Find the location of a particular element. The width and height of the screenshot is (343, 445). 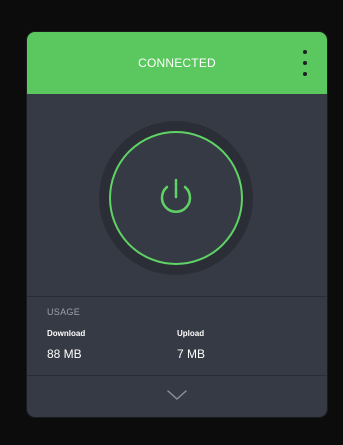

download-label: Download is located at coordinates (66, 333).